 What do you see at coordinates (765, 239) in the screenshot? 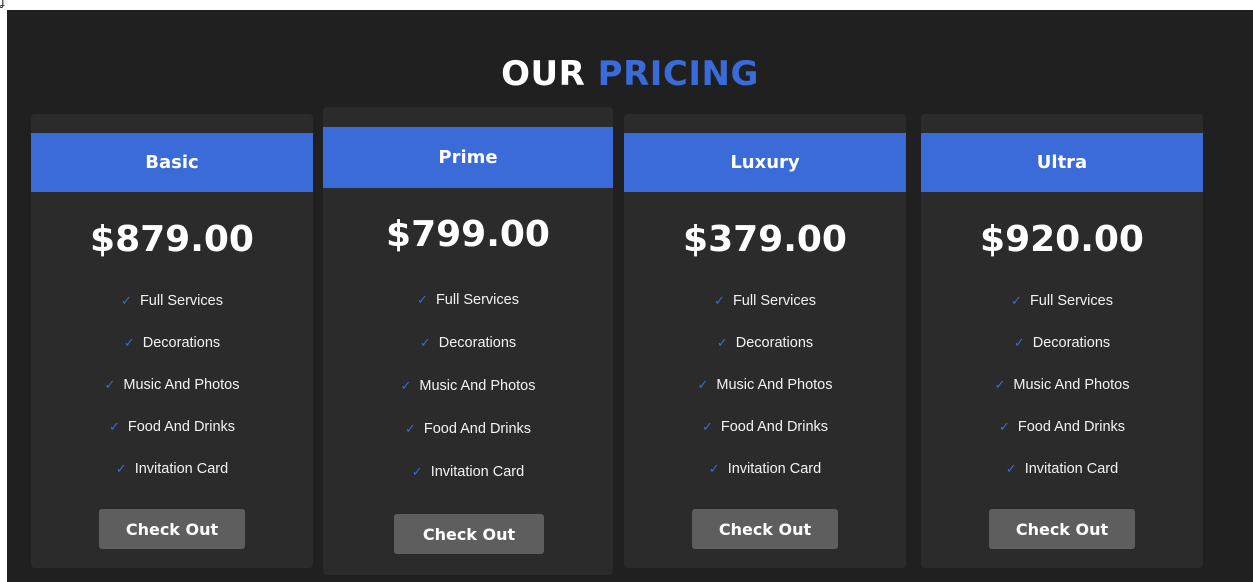
I see `plan-price: $379.00` at bounding box center [765, 239].